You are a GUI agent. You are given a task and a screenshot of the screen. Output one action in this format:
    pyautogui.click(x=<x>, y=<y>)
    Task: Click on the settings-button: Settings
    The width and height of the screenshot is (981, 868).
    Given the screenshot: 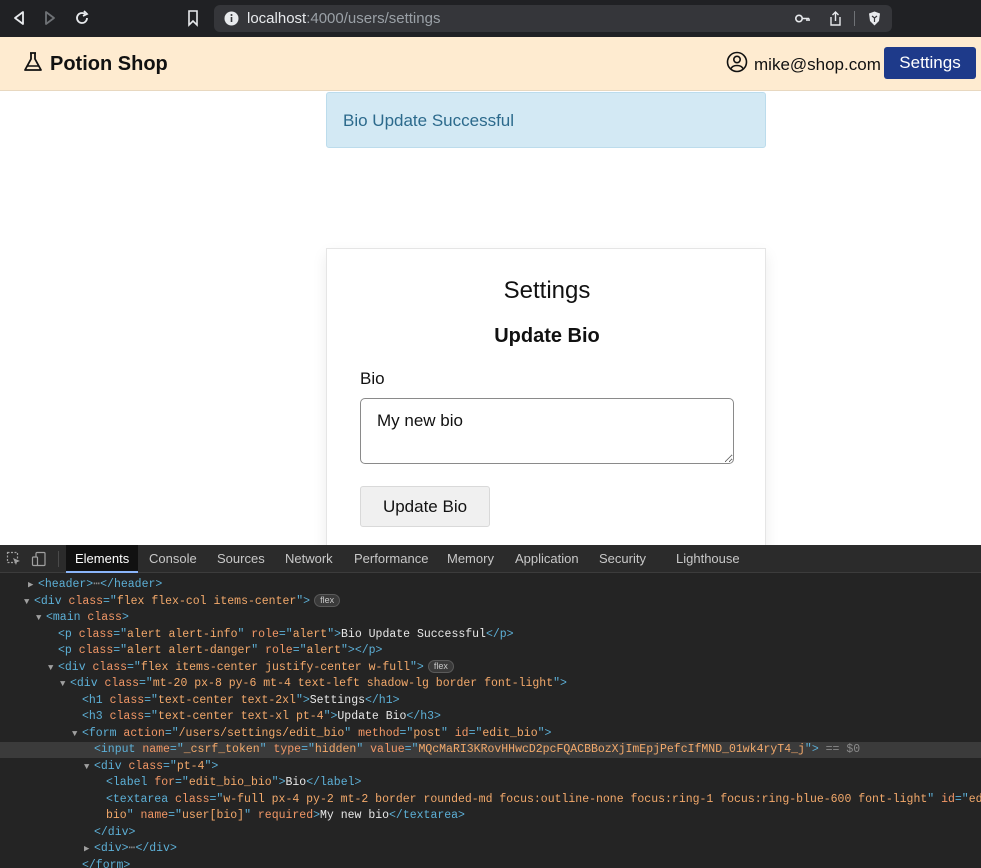 What is the action you would take?
    pyautogui.click(x=930, y=63)
    